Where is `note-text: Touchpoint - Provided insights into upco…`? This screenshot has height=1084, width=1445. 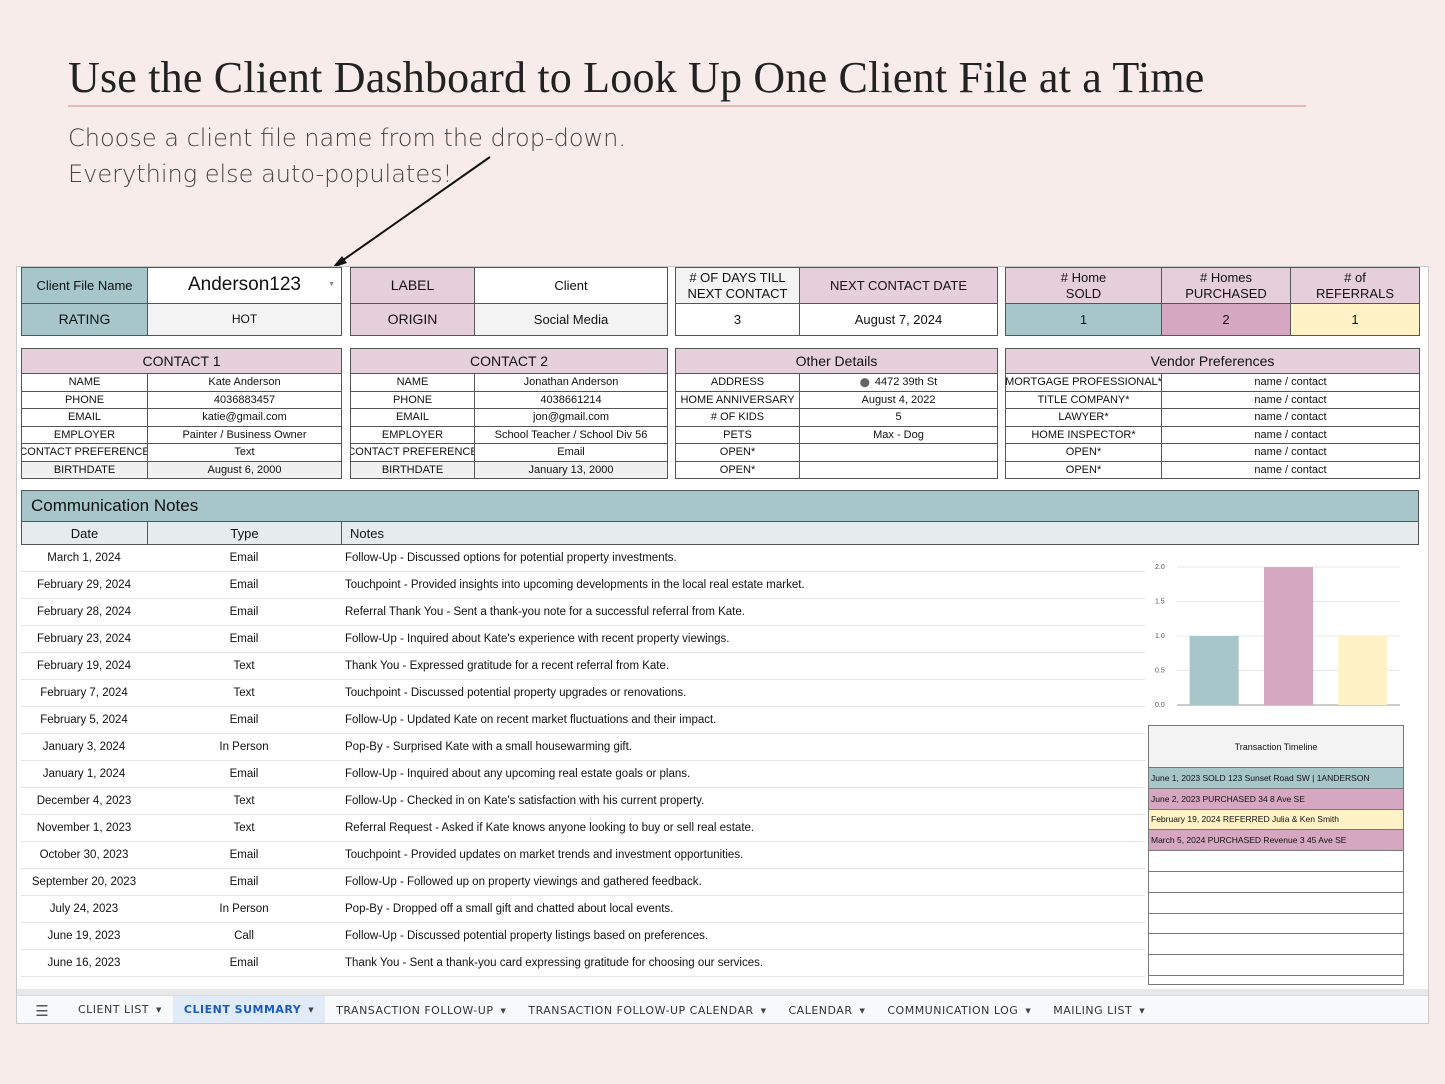 note-text: Touchpoint - Provided insights into upco… is located at coordinates (575, 585).